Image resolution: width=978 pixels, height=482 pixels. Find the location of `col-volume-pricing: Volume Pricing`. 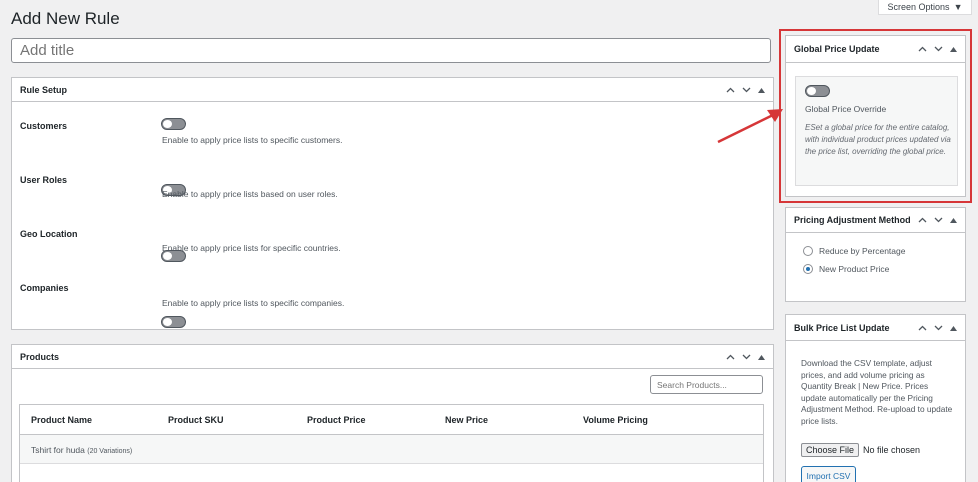

col-volume-pricing: Volume Pricing is located at coordinates (615, 420).